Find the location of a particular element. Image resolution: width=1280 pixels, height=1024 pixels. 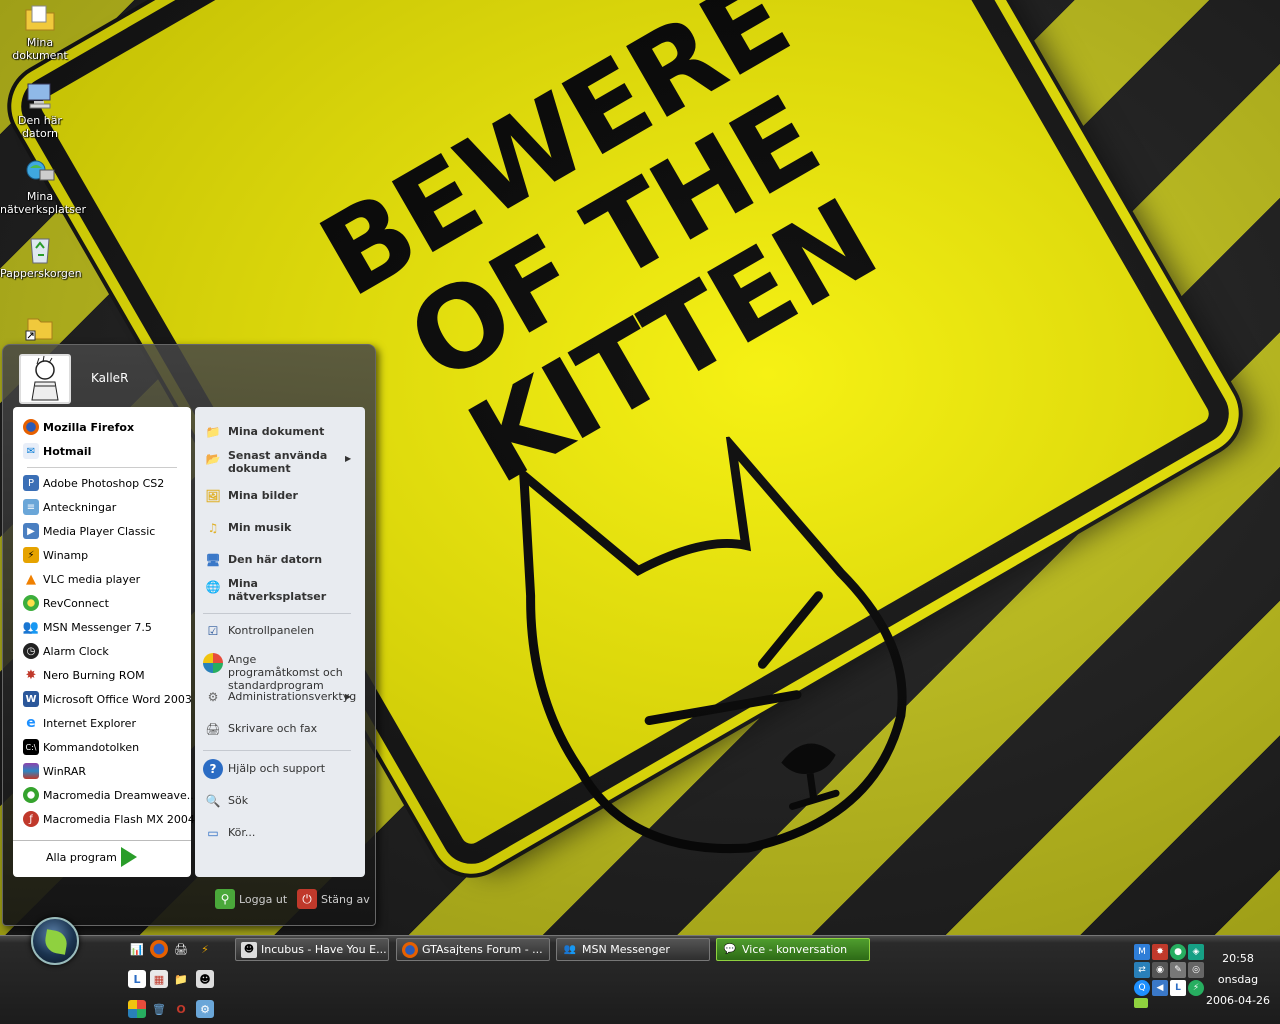

start-item-notepad: ≡ Anteckningar is located at coordinates (69, 507).